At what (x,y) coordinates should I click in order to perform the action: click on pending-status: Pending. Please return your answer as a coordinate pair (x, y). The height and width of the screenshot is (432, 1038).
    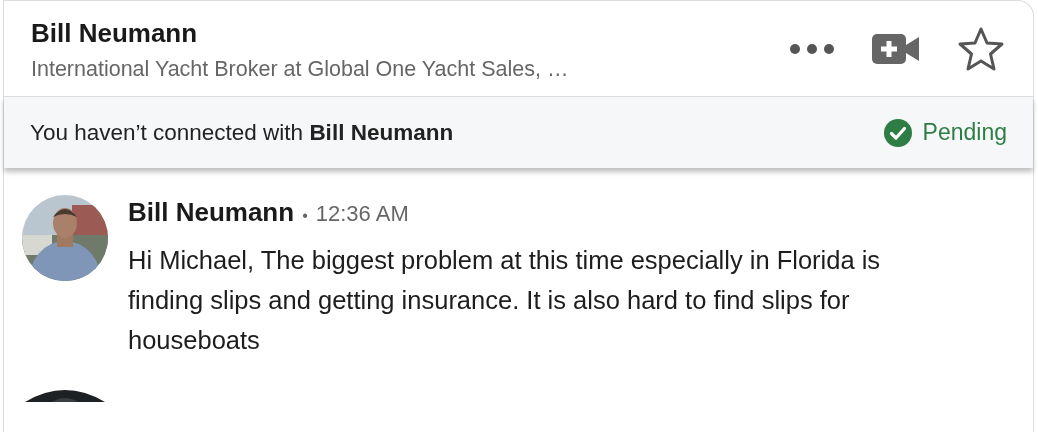
    Looking at the image, I should click on (964, 132).